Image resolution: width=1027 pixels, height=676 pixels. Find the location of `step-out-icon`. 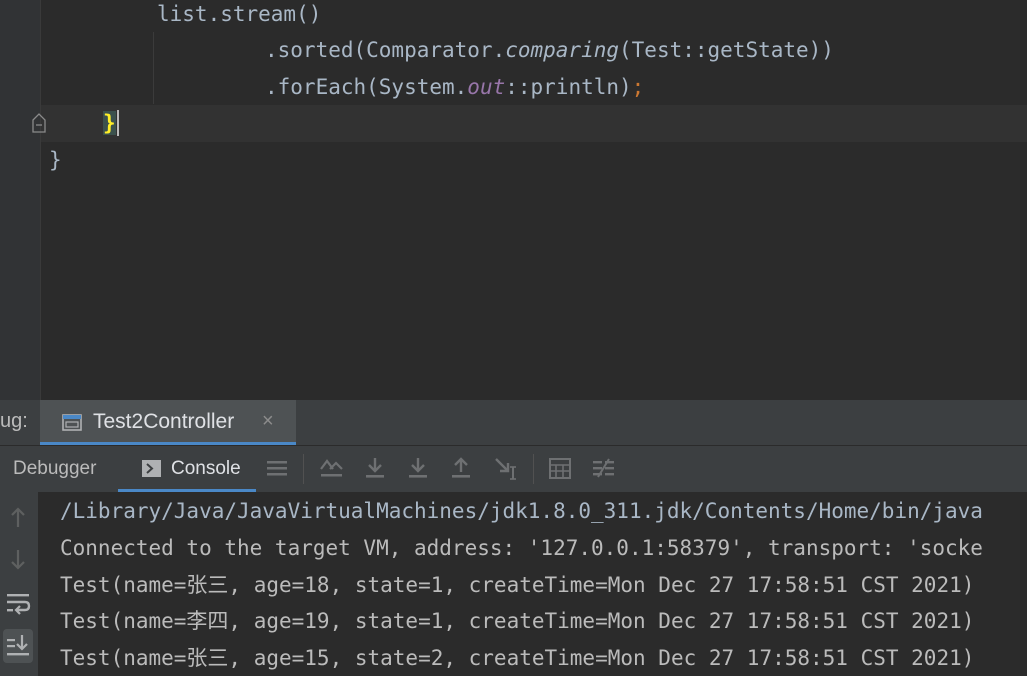

step-out-icon is located at coordinates (461, 468).